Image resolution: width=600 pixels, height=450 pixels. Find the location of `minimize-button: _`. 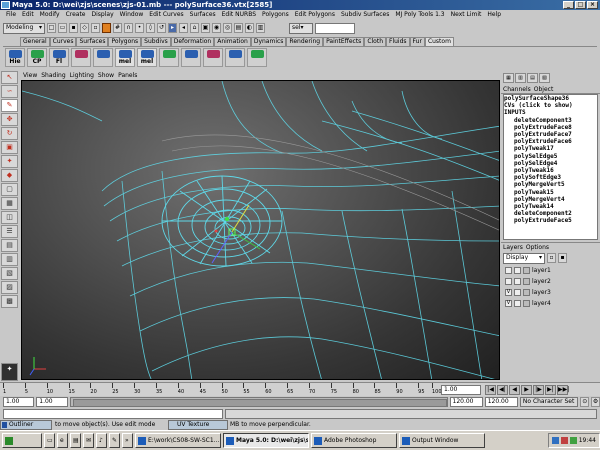

minimize-button: _ is located at coordinates (568, 5).